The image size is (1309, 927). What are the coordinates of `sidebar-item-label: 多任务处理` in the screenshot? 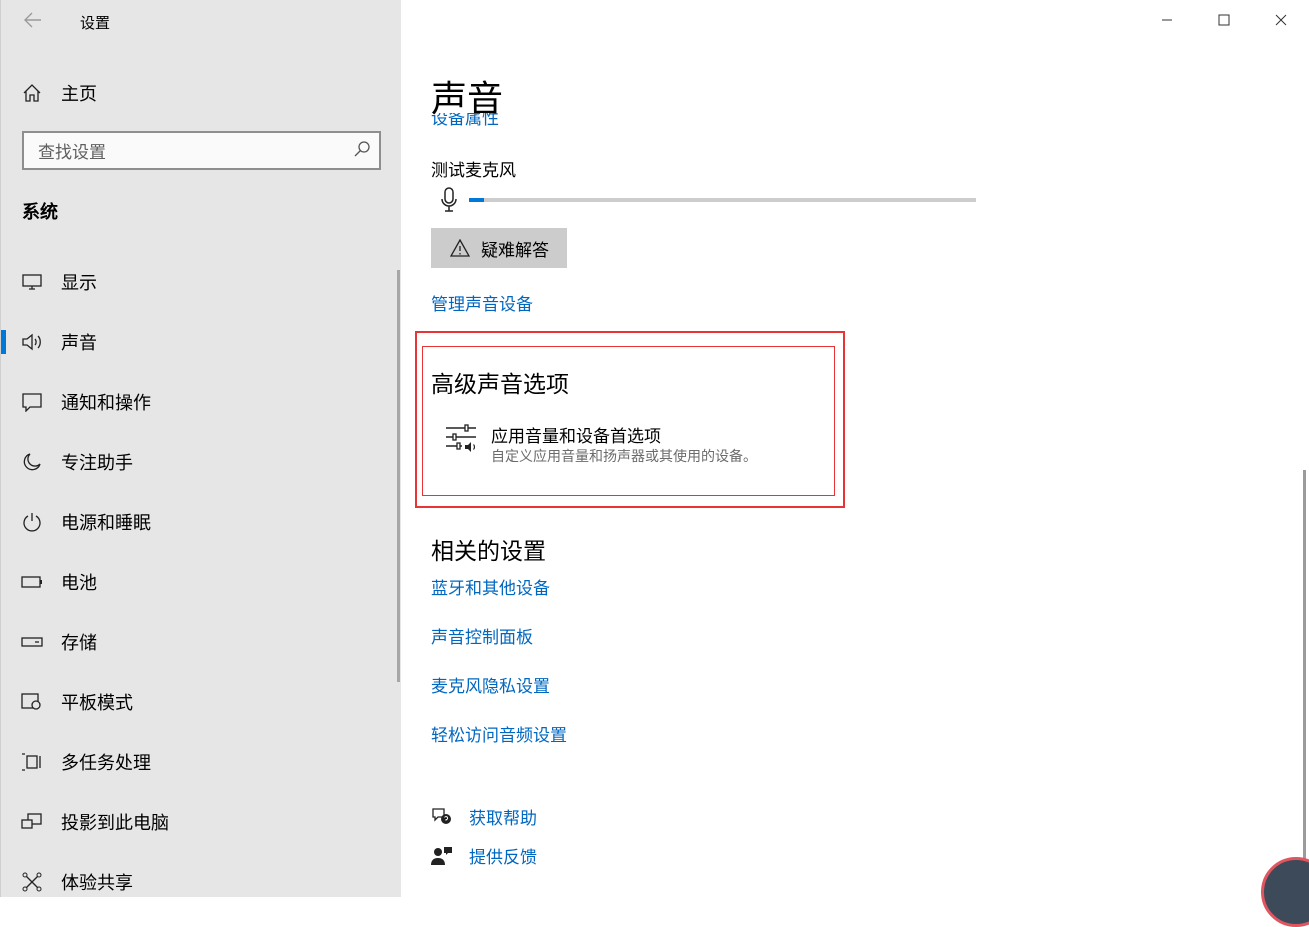 It's located at (106, 763).